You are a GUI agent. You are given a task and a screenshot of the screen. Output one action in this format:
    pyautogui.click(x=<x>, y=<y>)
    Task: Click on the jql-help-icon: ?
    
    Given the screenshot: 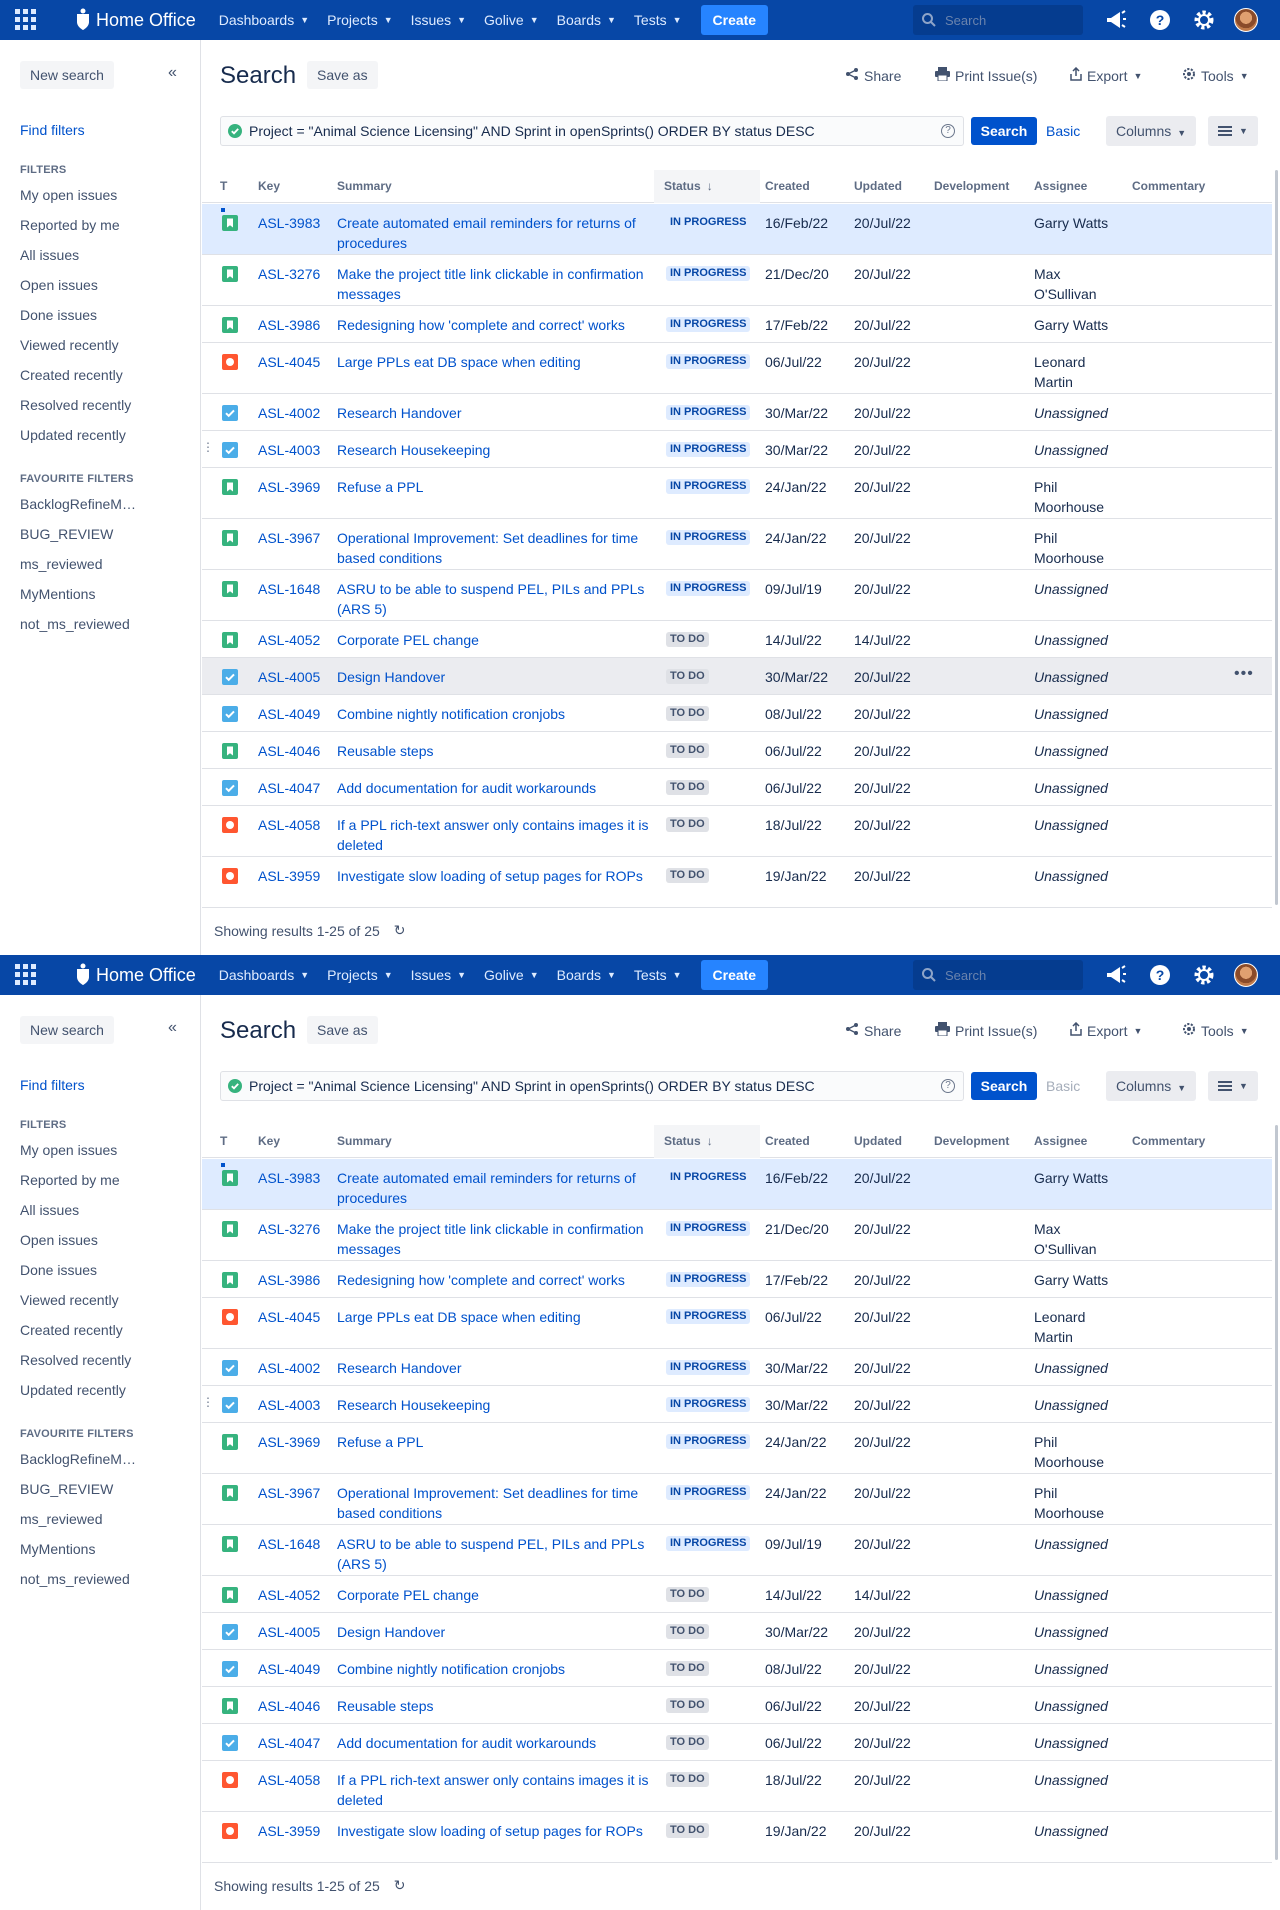 What is the action you would take?
    pyautogui.click(x=948, y=1086)
    